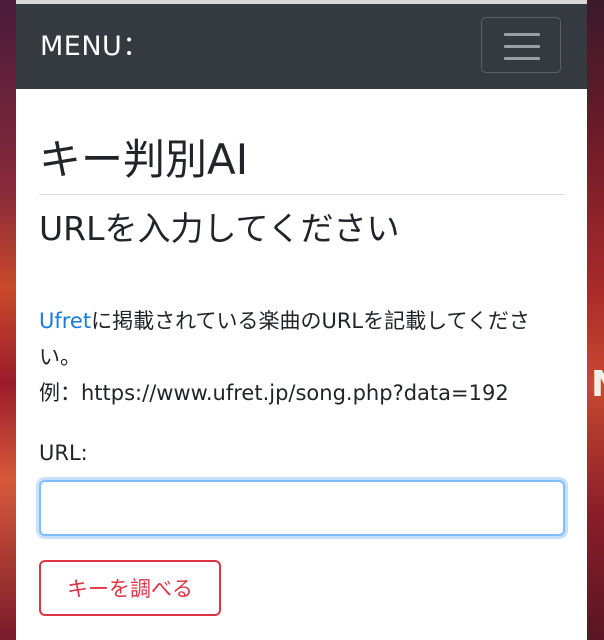 The width and height of the screenshot is (604, 640). Describe the element at coordinates (95, 47) in the screenshot. I see `navbar-brand: MENU：` at that location.